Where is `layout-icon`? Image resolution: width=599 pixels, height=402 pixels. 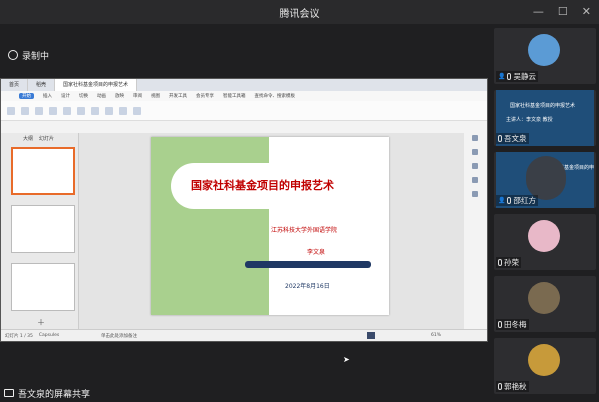
layout-icon is located at coordinates (39, 110).